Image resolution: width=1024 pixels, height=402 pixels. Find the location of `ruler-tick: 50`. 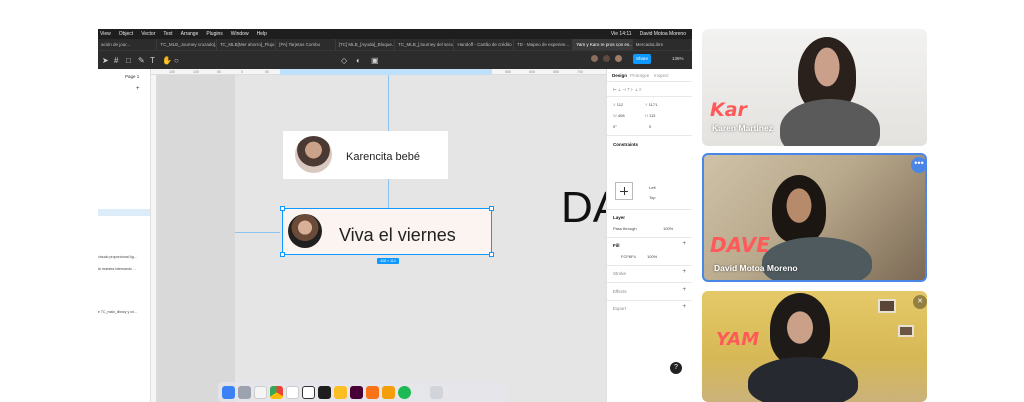

ruler-tick: 50 is located at coordinates (219, 72).